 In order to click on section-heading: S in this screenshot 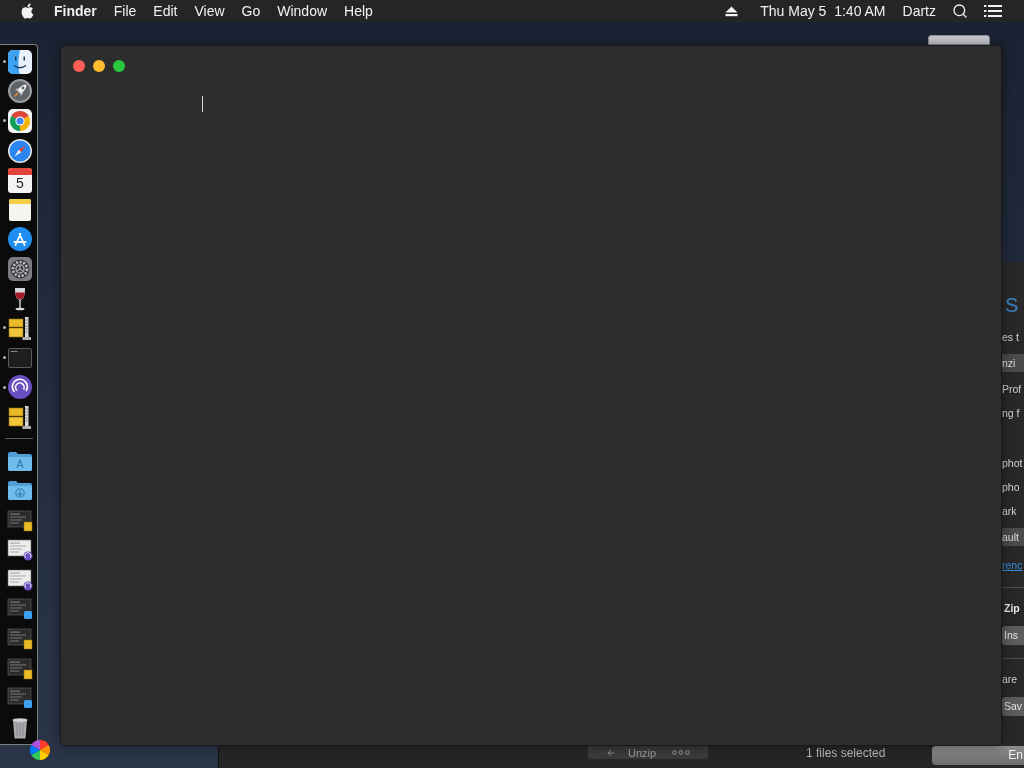, I will do `click(1011, 305)`.